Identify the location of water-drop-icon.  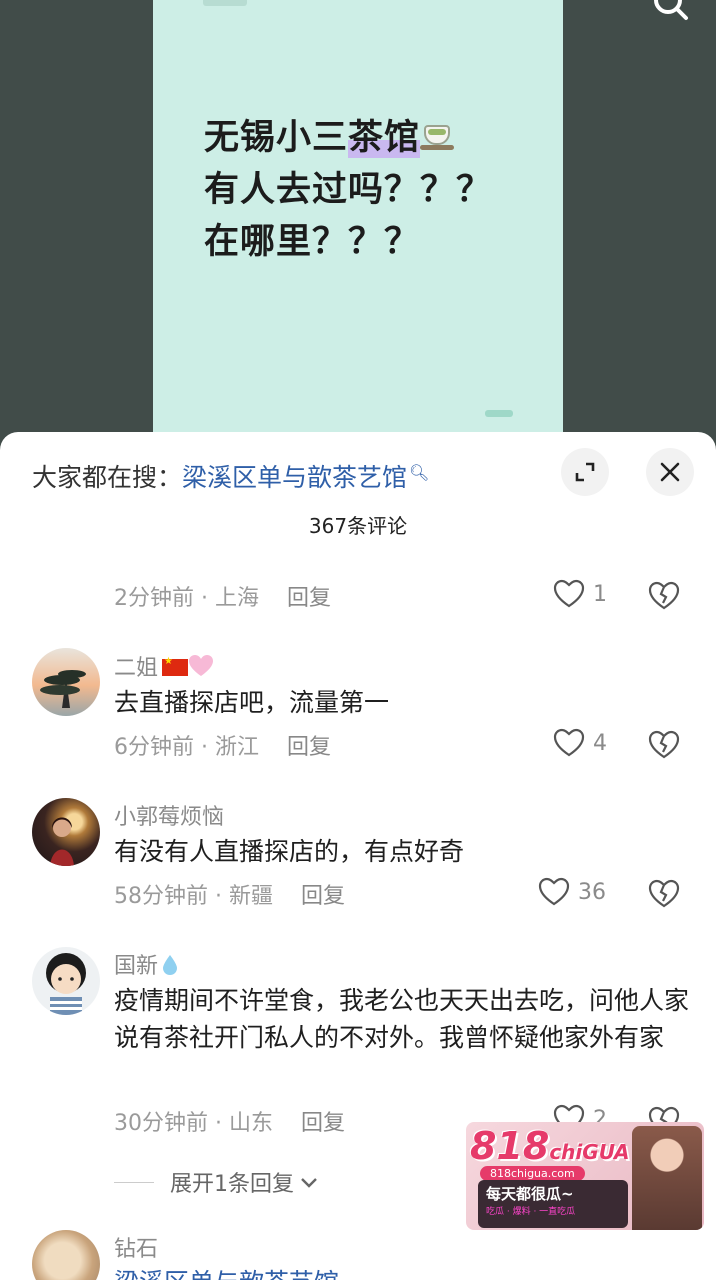
(170, 965).